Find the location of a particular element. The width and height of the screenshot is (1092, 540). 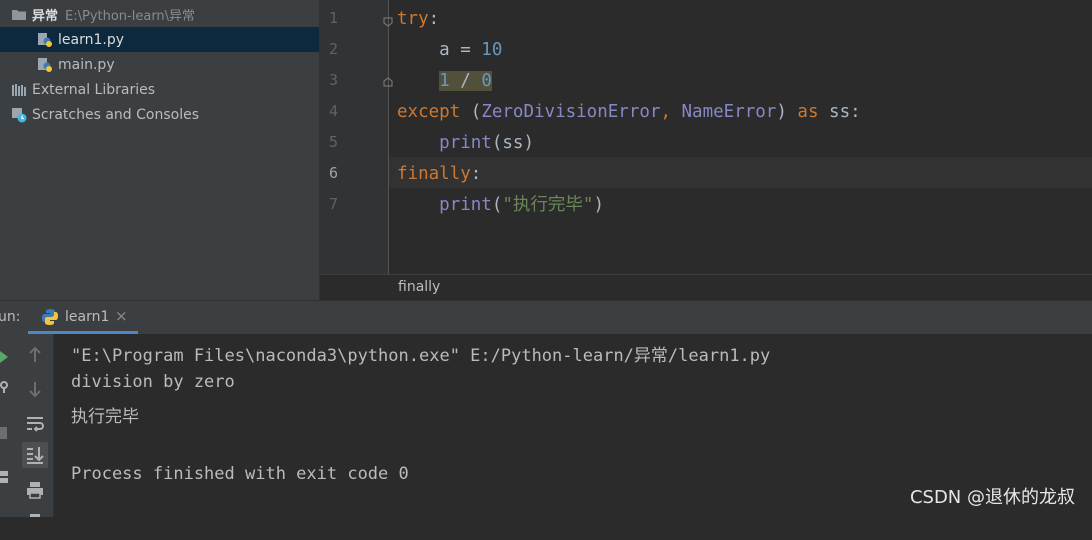

code-token: NameError is located at coordinates (729, 112).